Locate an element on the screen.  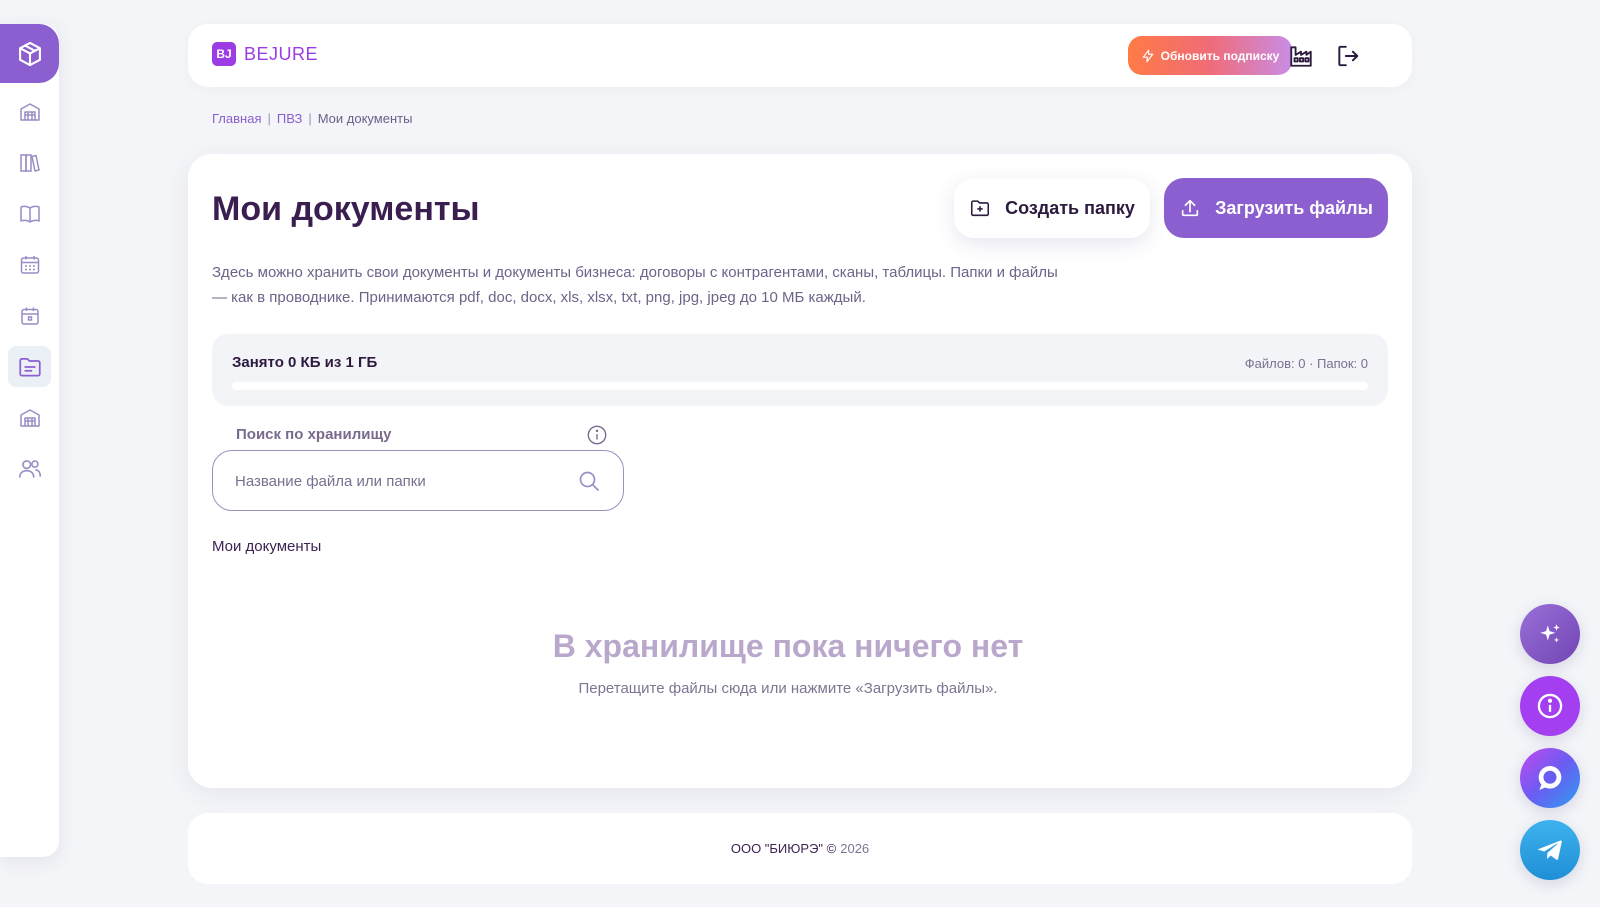
ai-assistant-button is located at coordinates (1550, 634).